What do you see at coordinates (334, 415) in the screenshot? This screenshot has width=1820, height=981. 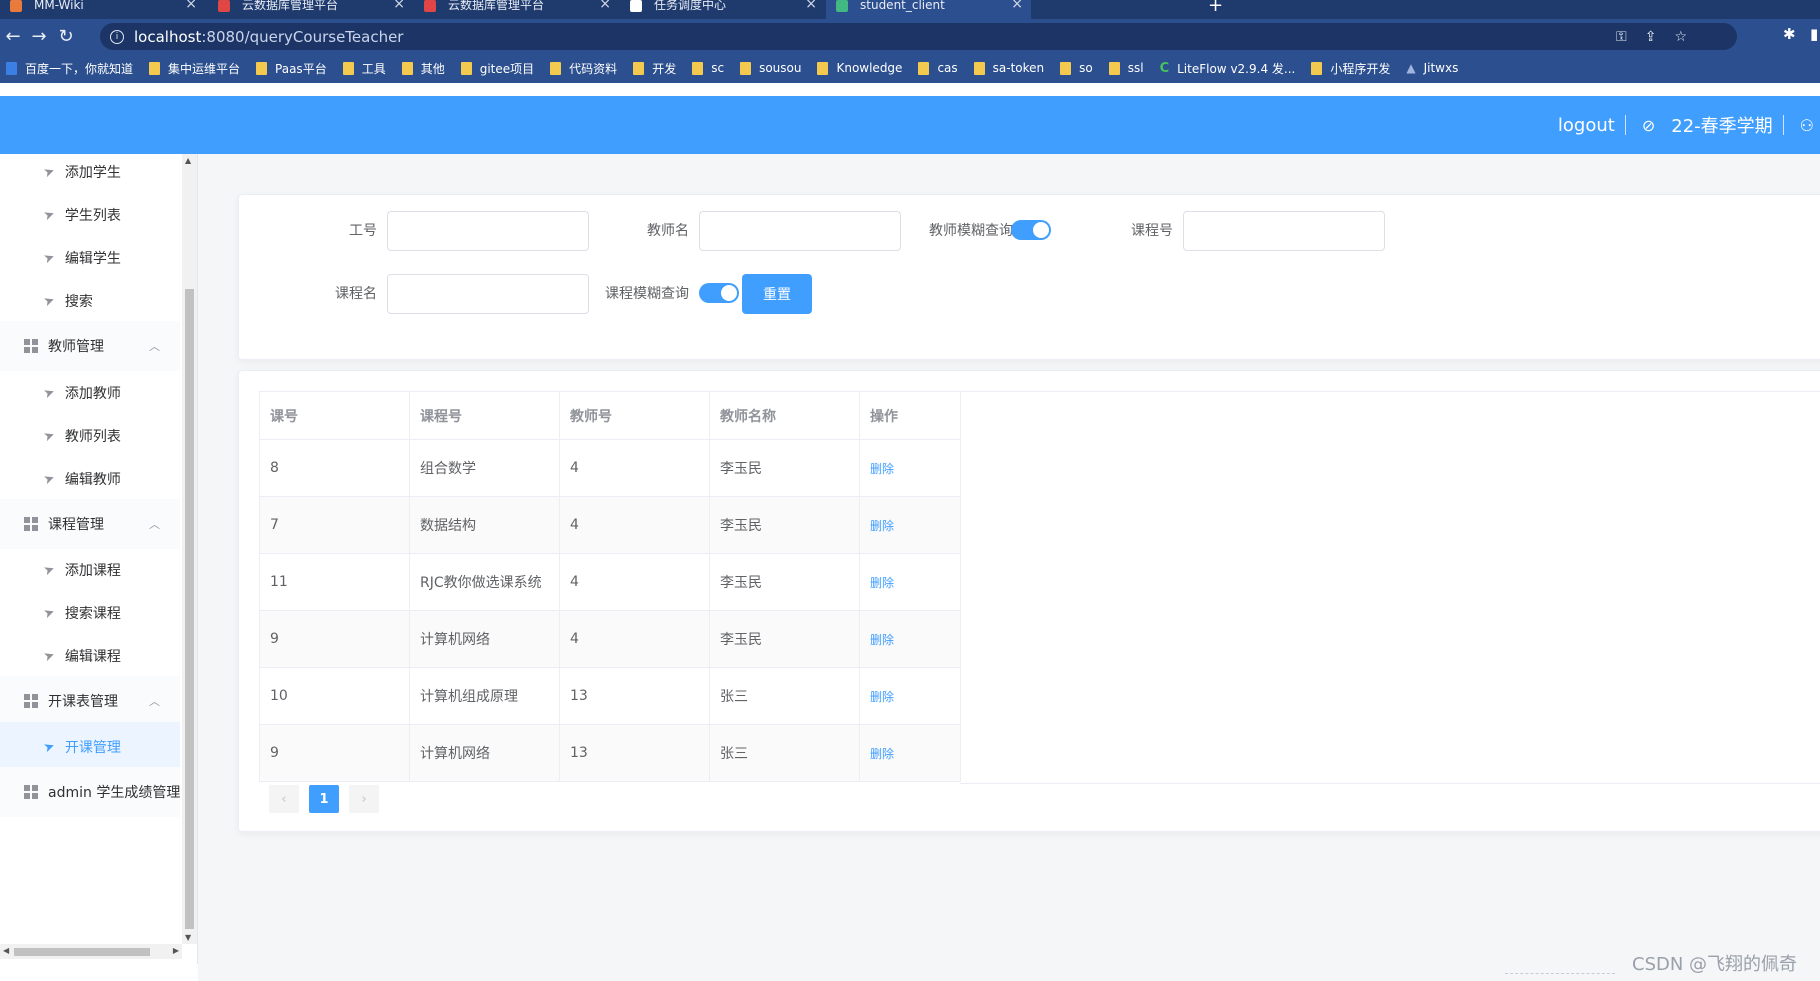 I see `column-header: 课号` at bounding box center [334, 415].